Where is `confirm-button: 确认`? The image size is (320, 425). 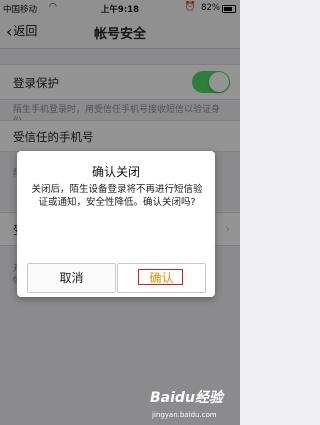 confirm-button: 确认 is located at coordinates (161, 278).